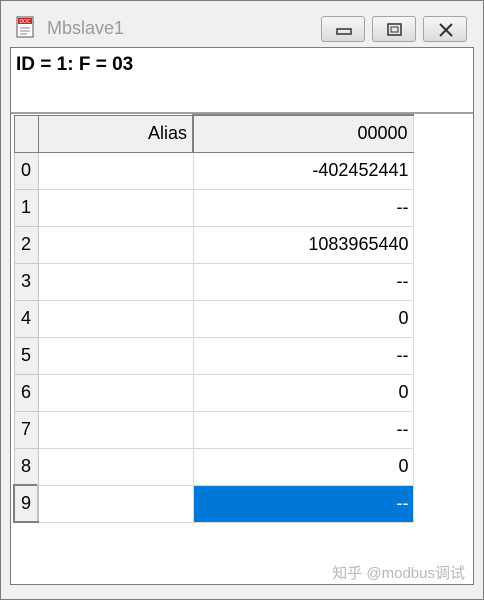 This screenshot has width=484, height=600. What do you see at coordinates (398, 573) in the screenshot?
I see `watermark: 知乎 @modbus调试` at bounding box center [398, 573].